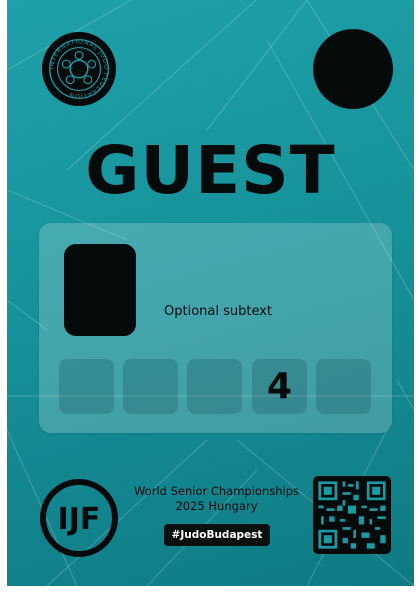 This screenshot has width=420, height=594. I want to click on qr-code-icon, so click(352, 515).